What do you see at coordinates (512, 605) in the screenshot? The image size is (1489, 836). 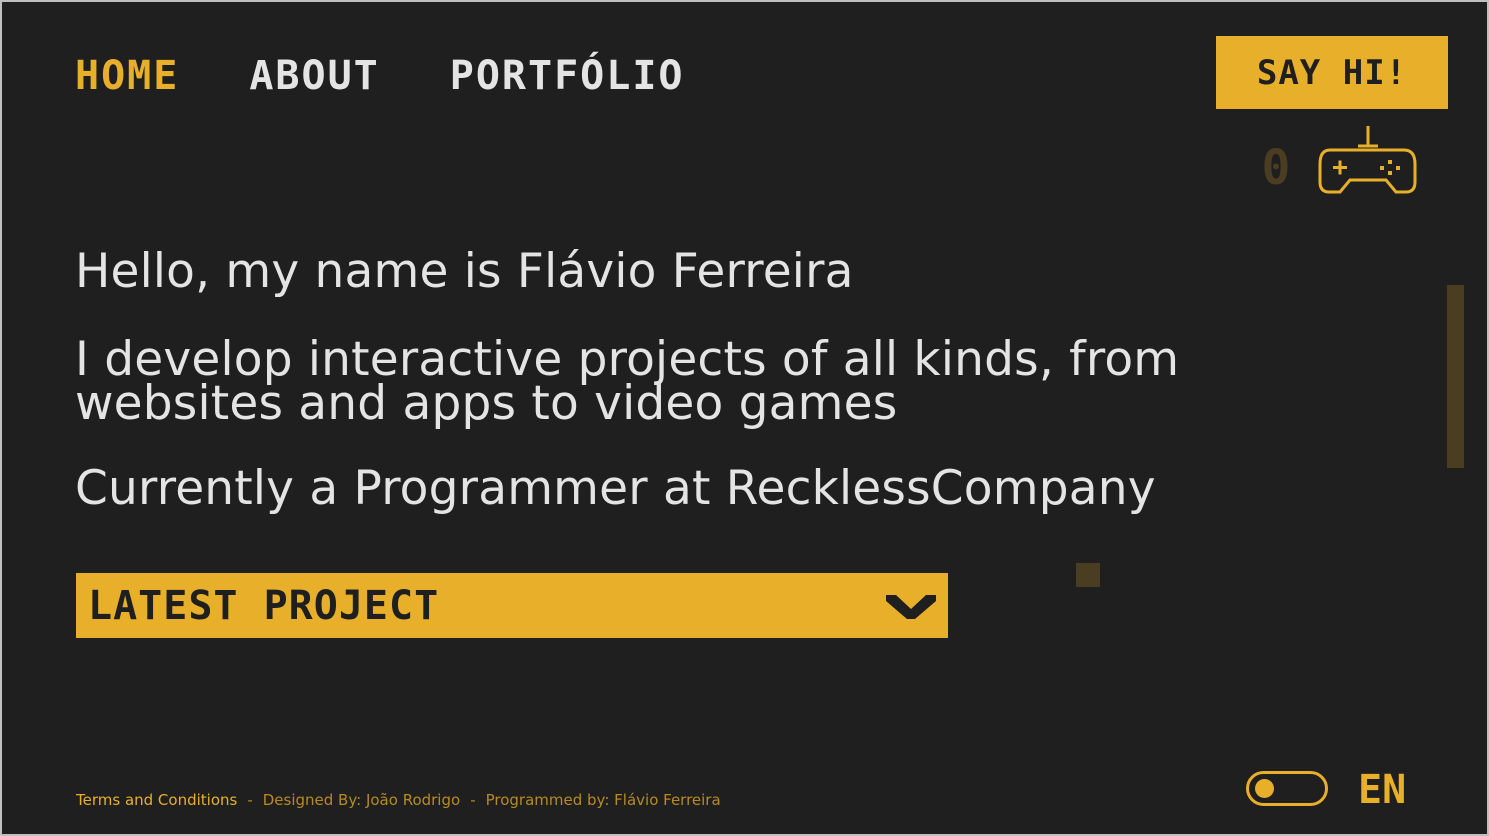 I see `latest-project-dropdown: LATEST PROJECT` at bounding box center [512, 605].